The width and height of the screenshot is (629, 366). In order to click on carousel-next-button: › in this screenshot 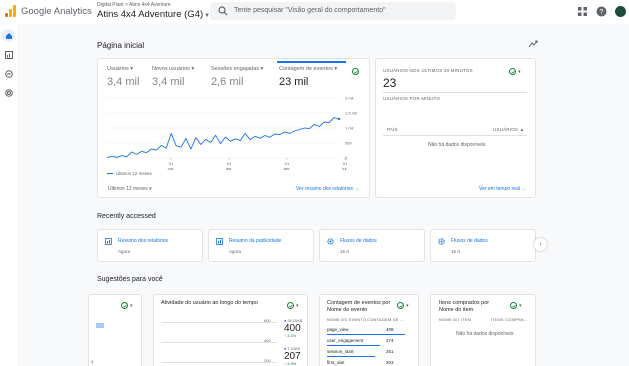, I will do `click(540, 244)`.